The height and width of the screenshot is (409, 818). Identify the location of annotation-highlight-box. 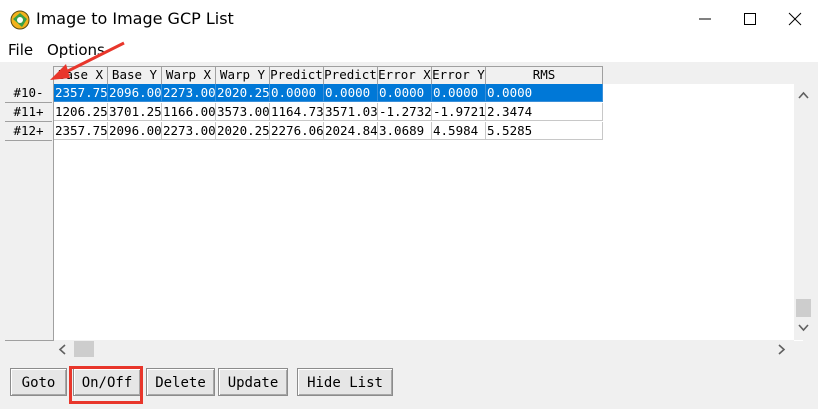
(106, 385).